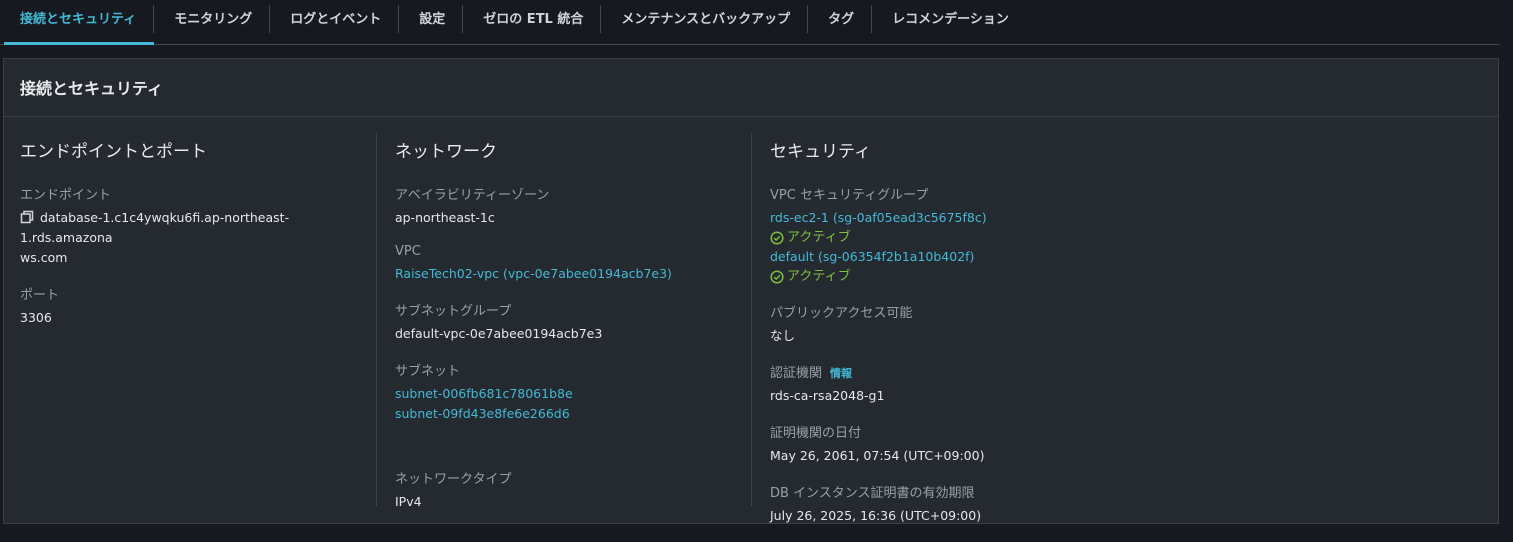  I want to click on network-type-value: IPv4, so click(408, 501).